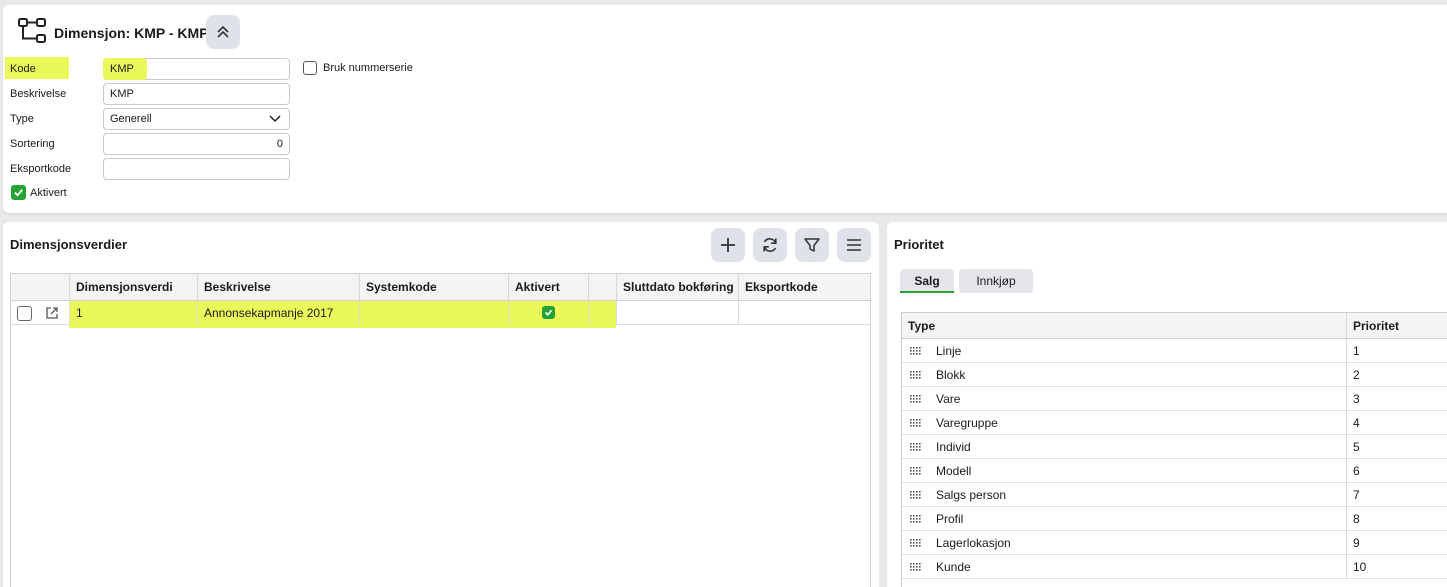 The width and height of the screenshot is (1447, 587). What do you see at coordinates (41, 169) in the screenshot?
I see `eksportkode-label: Eksportkode` at bounding box center [41, 169].